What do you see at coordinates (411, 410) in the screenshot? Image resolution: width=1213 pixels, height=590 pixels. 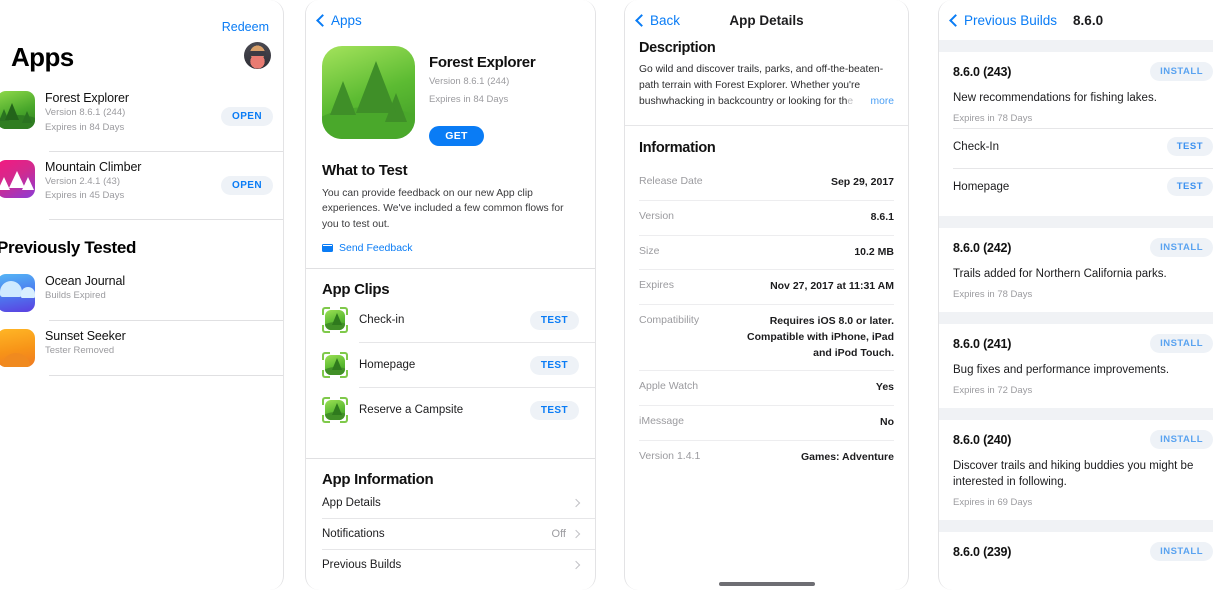 I see `clip-name: Reserve a Campsite` at bounding box center [411, 410].